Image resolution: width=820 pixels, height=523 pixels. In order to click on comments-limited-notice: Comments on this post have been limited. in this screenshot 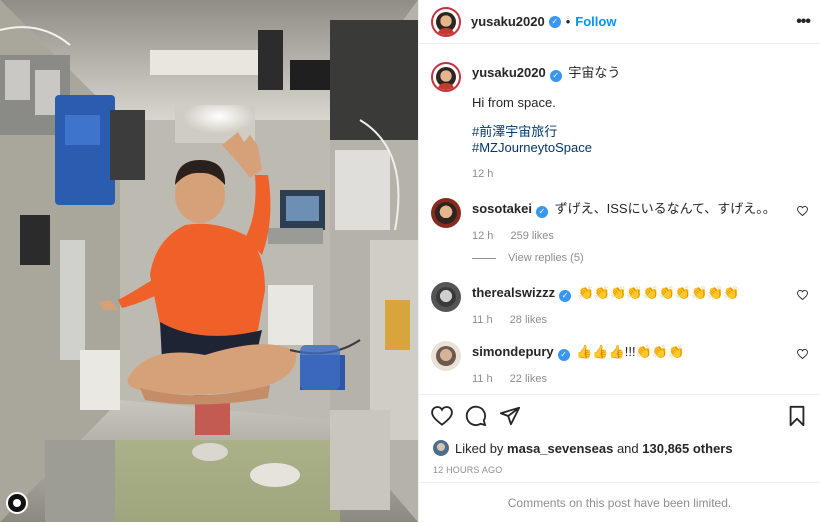, I will do `click(619, 502)`.